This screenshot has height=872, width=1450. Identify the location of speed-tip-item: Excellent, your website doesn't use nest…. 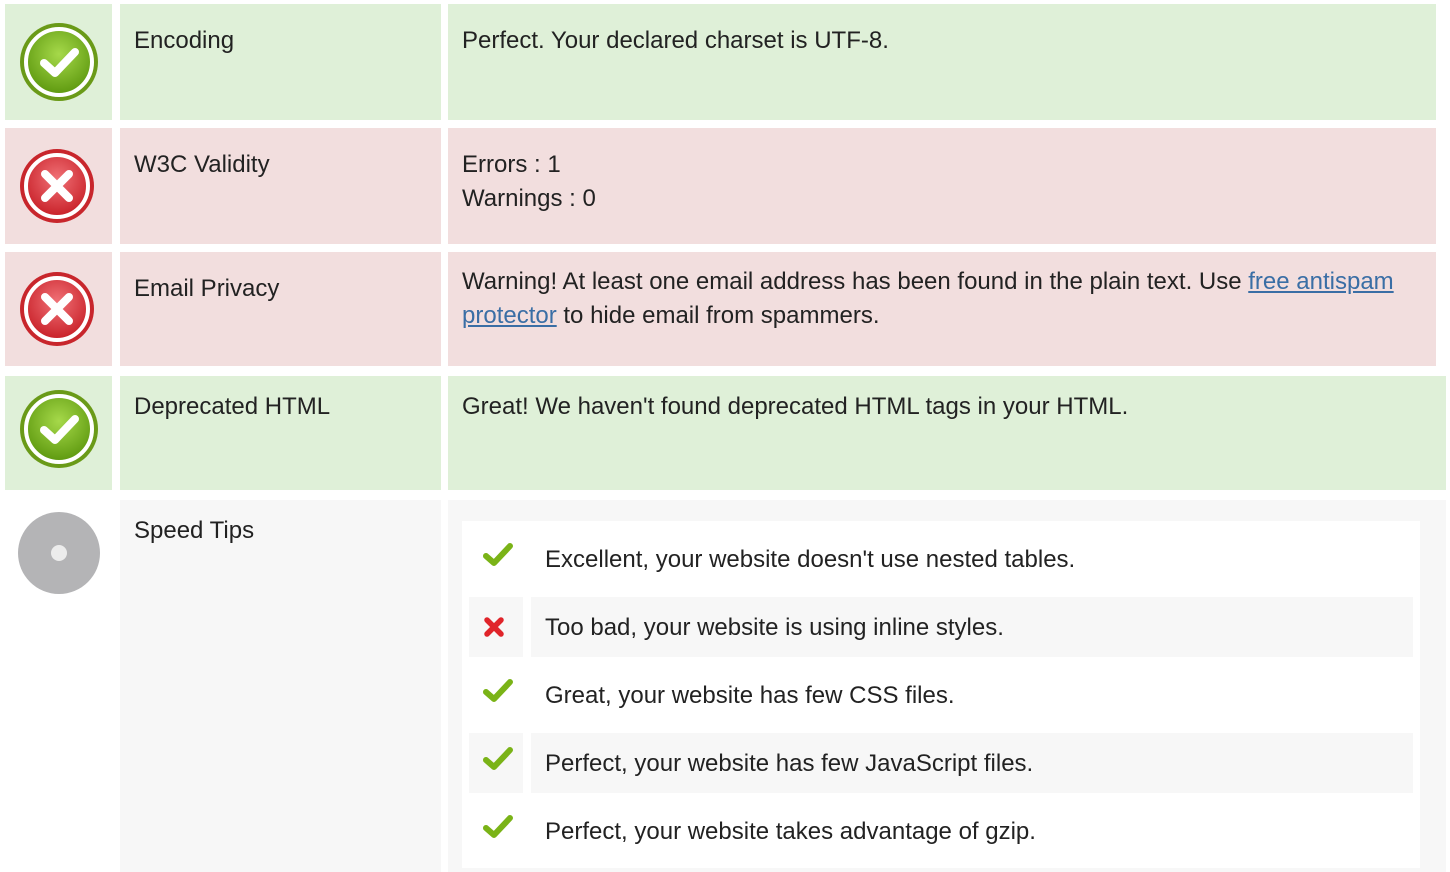
(941, 559).